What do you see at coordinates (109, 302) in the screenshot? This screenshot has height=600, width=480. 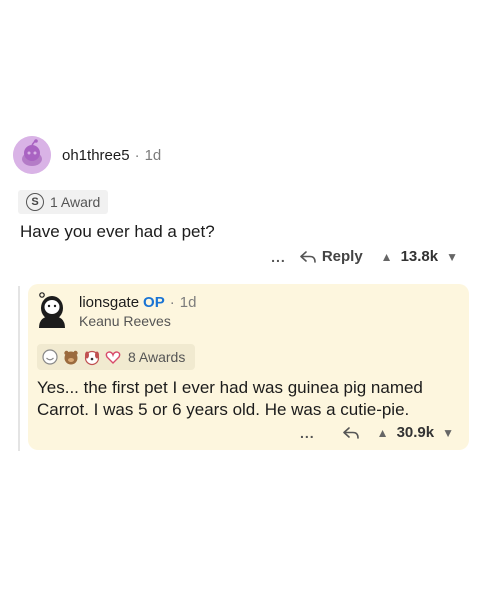 I see `username: lionsgate` at bounding box center [109, 302].